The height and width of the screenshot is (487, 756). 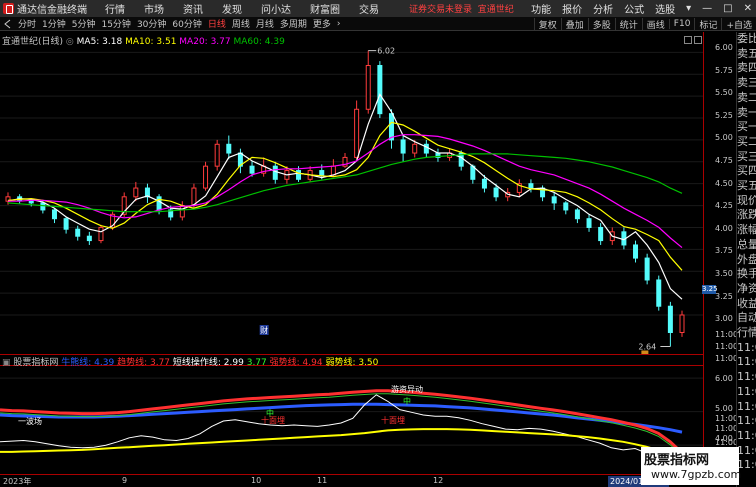 I want to click on app-logo-icon, so click(x=8, y=8).